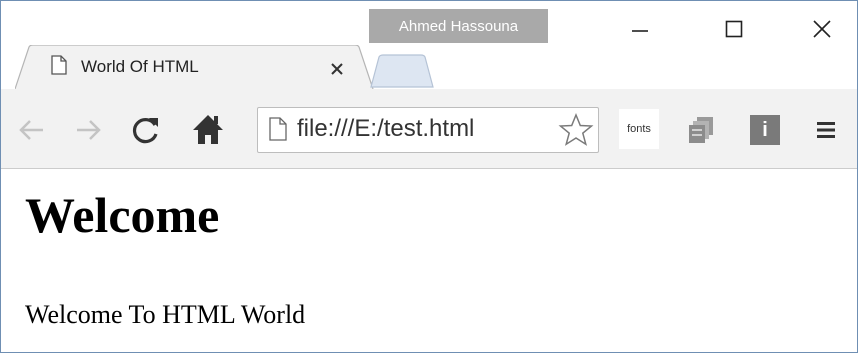 The image size is (858, 353). What do you see at coordinates (337, 69) in the screenshot?
I see `close-icon` at bounding box center [337, 69].